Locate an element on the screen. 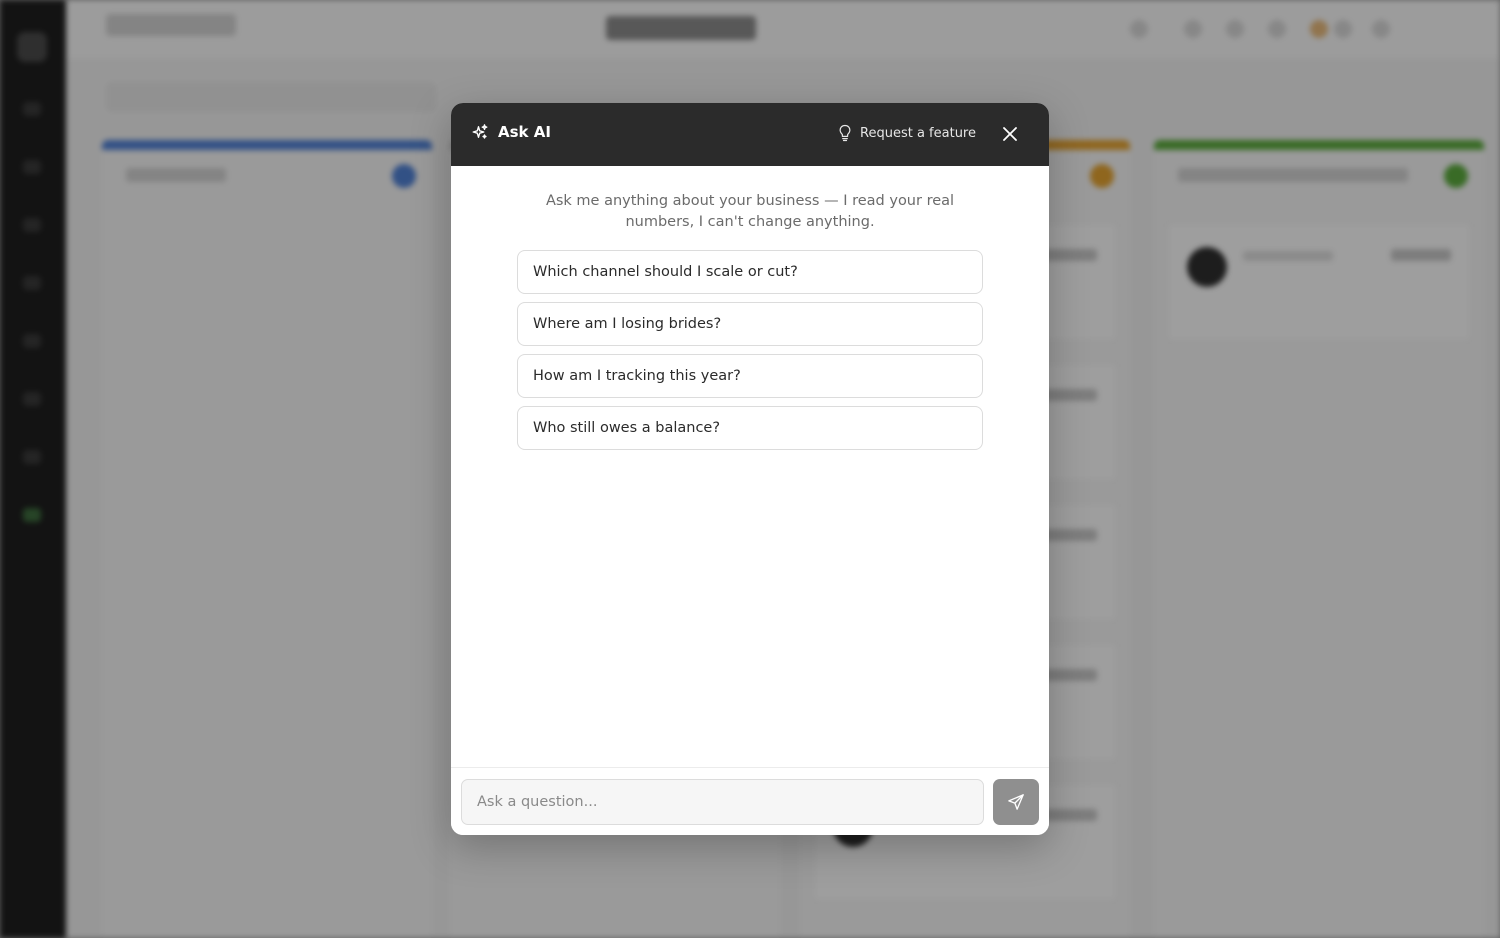 This screenshot has height=938, width=1500. close-button is located at coordinates (1010, 134).